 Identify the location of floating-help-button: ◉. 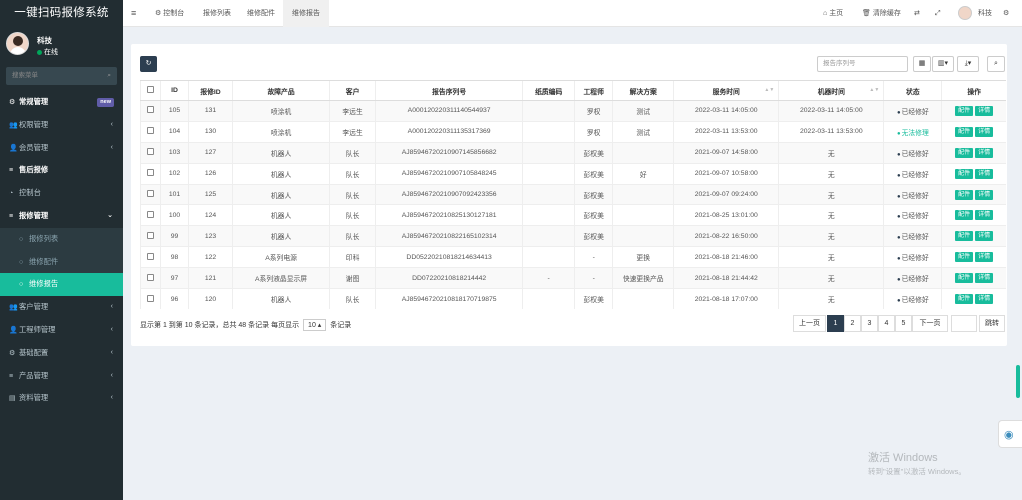
(1010, 434).